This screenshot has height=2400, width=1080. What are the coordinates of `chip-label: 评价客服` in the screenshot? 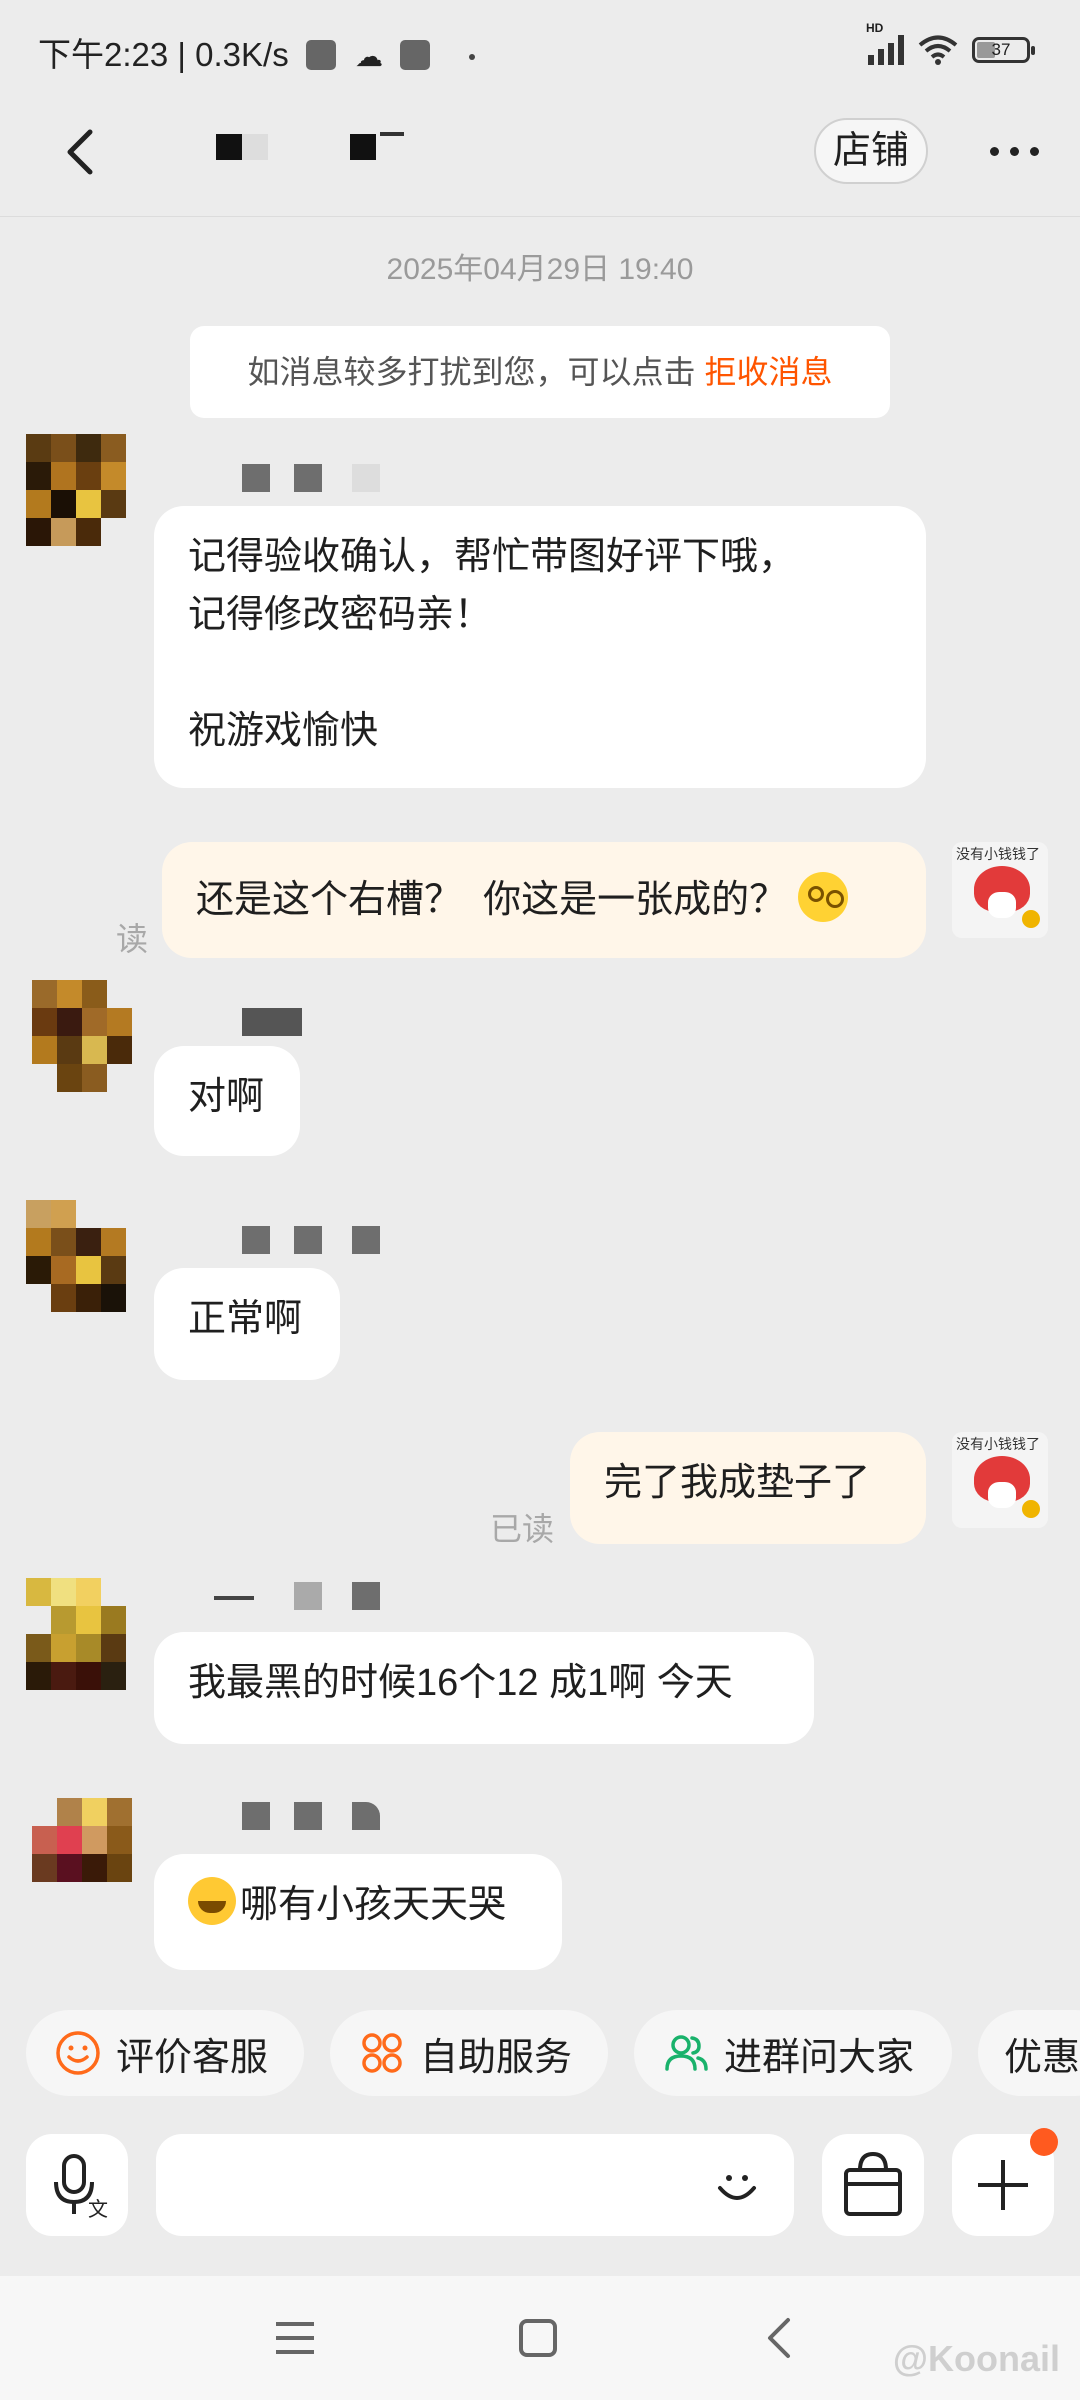 It's located at (192, 2057).